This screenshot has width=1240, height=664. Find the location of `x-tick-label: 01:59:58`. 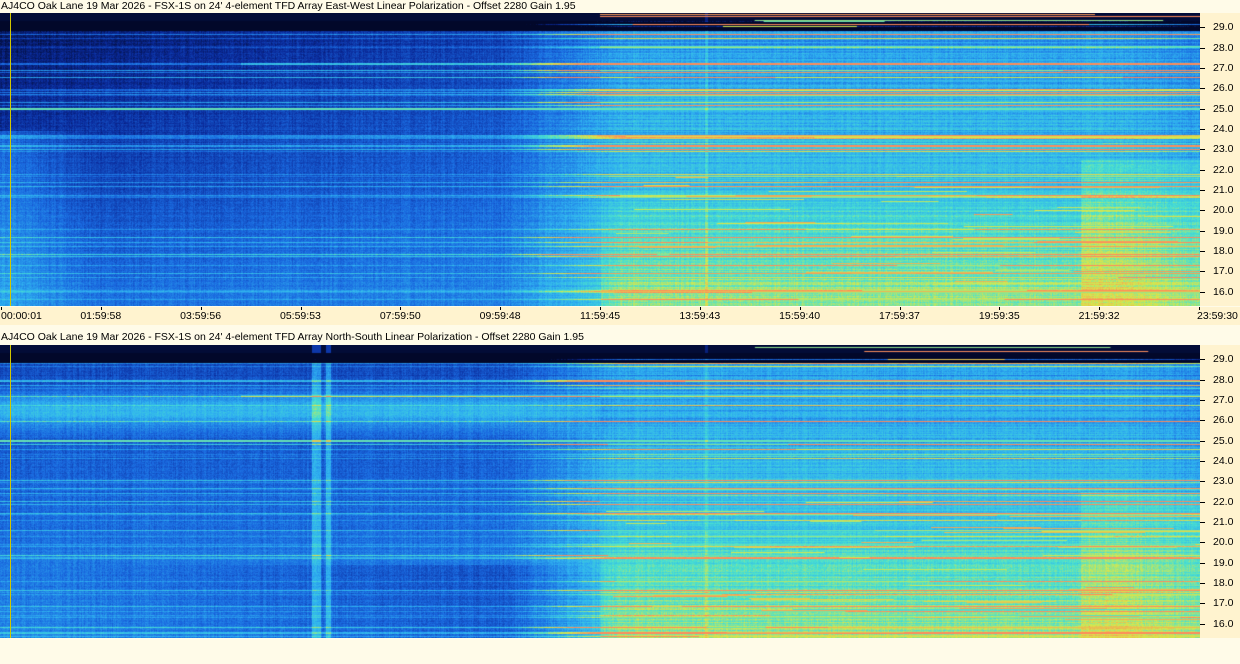

x-tick-label: 01:59:58 is located at coordinates (101, 316).